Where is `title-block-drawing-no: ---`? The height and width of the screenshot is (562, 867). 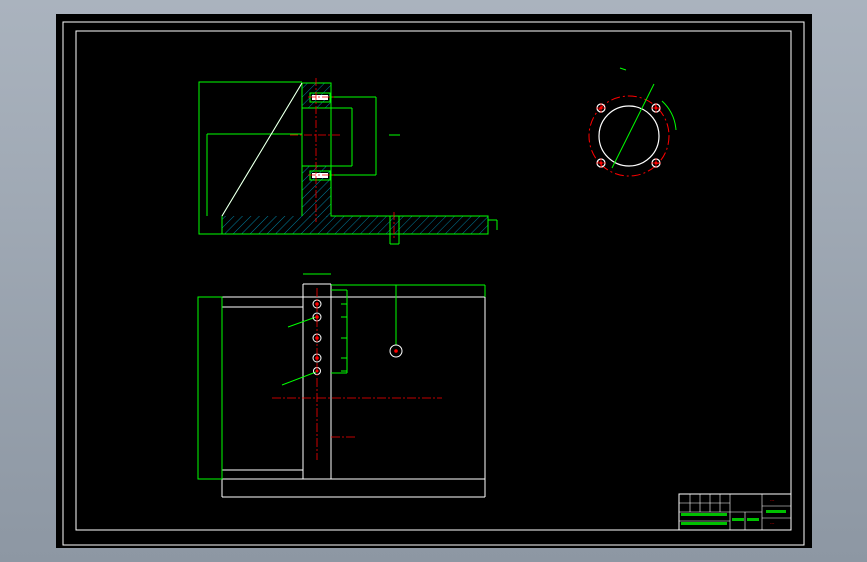 title-block-drawing-no: --- is located at coordinates (772, 523).